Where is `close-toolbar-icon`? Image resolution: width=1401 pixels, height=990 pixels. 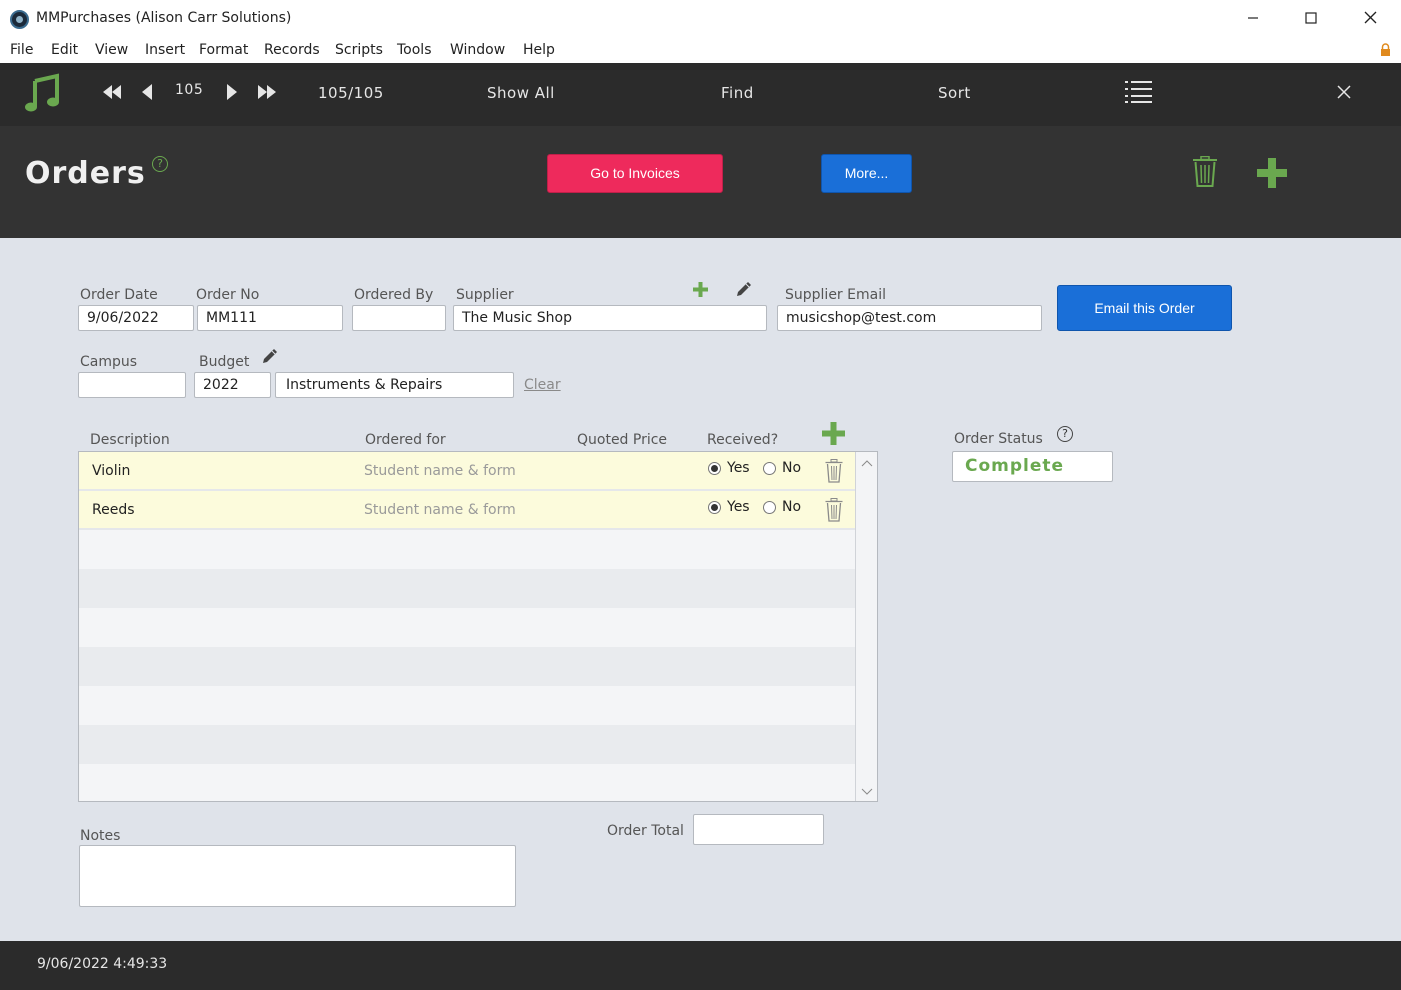
close-toolbar-icon is located at coordinates (1344, 92).